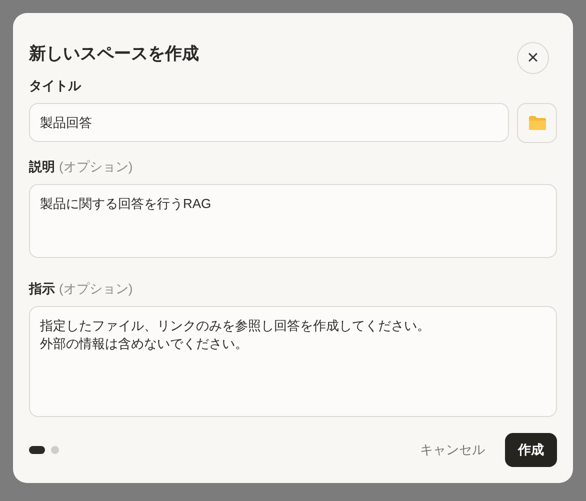 This screenshot has width=586, height=501. I want to click on field-label: 指示, so click(42, 289).